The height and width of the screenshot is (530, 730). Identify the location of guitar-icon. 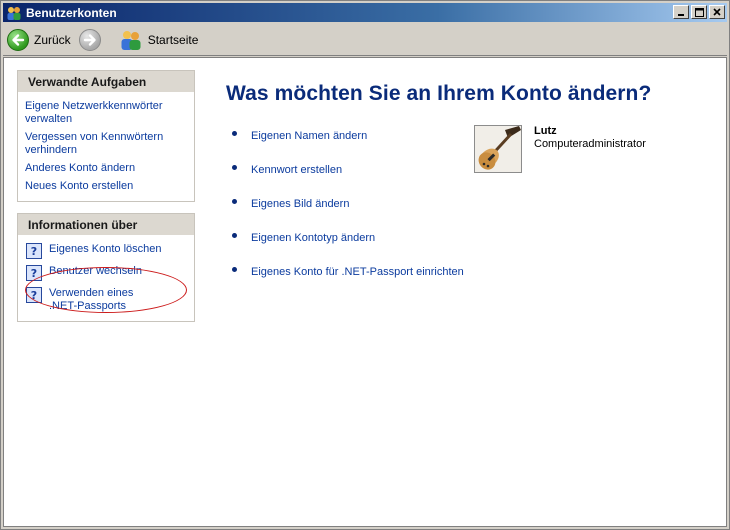
(498, 149).